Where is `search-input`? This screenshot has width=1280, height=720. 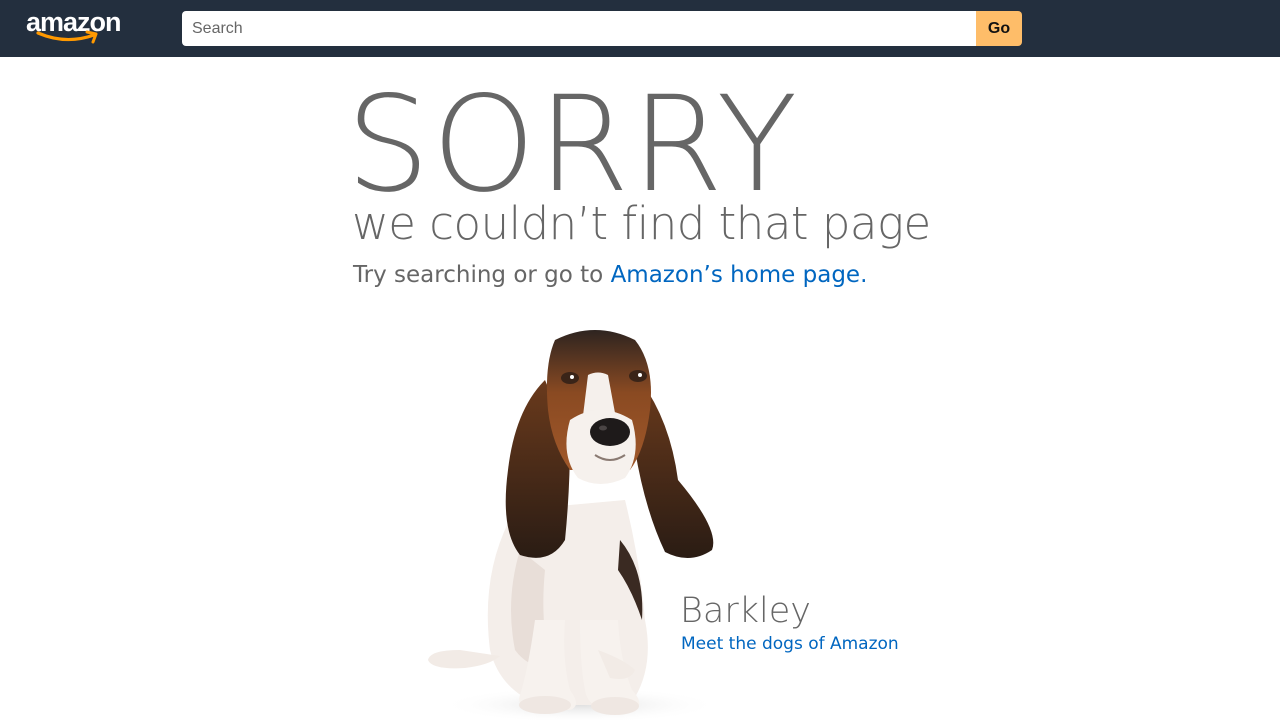 search-input is located at coordinates (579, 28).